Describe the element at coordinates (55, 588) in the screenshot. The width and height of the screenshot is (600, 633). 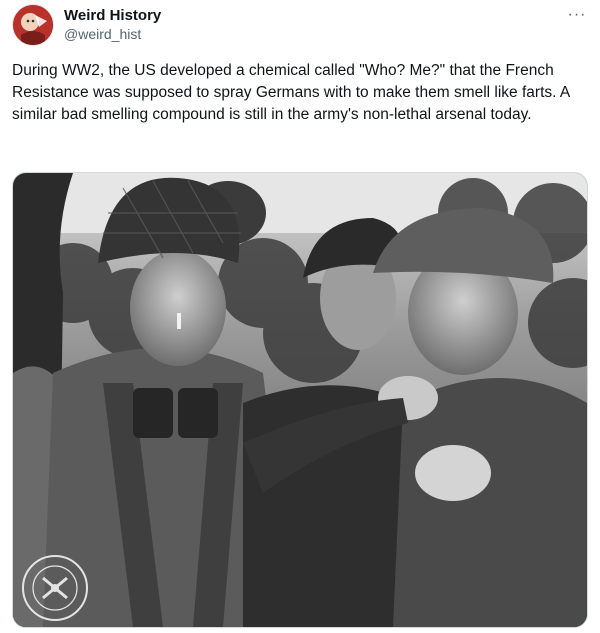
I see `signal-corps-seal` at that location.